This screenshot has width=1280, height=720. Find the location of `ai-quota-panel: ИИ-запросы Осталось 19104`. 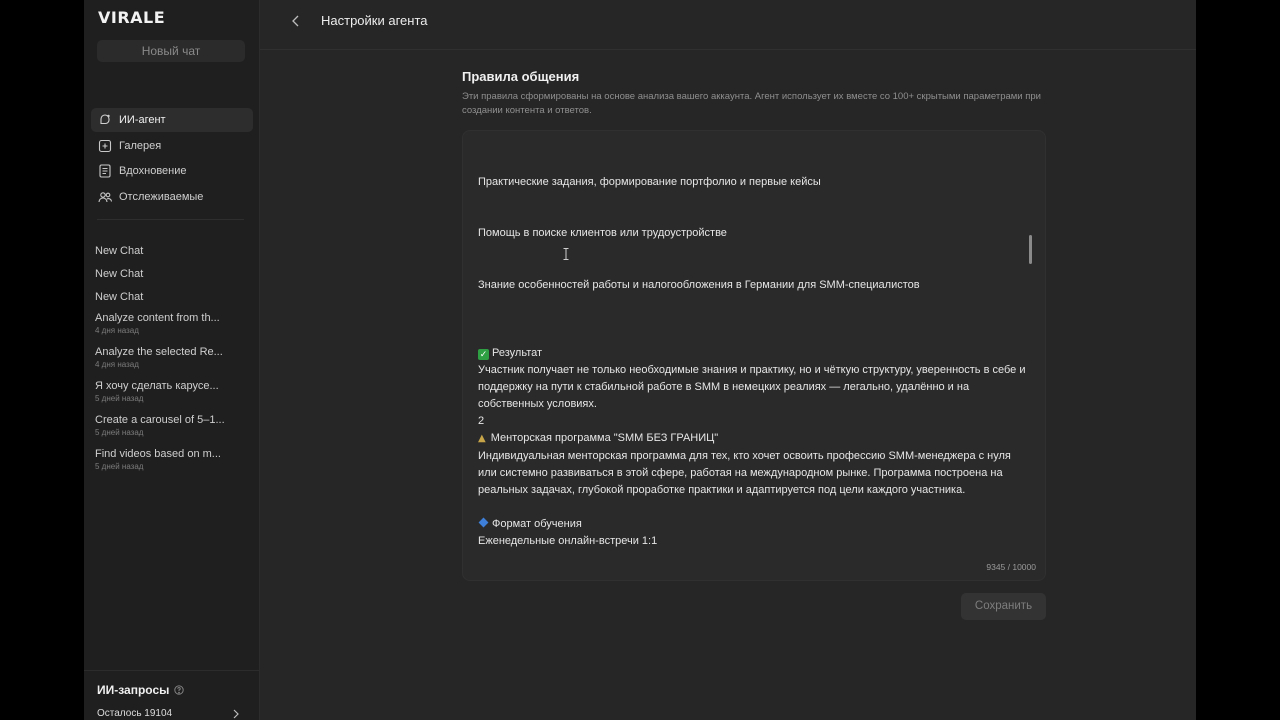

ai-quota-panel: ИИ-запросы Осталось 19104 is located at coordinates (172, 695).